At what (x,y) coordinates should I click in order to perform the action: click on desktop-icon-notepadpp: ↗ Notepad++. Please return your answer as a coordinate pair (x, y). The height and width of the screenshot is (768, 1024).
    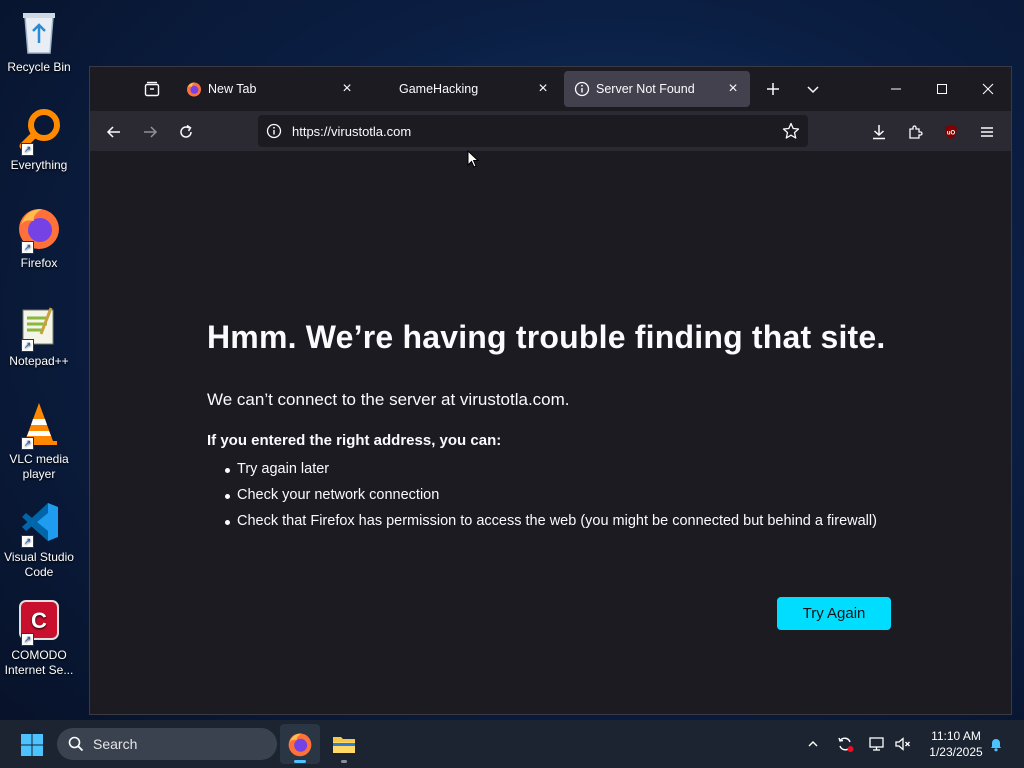
    Looking at the image, I should click on (39, 335).